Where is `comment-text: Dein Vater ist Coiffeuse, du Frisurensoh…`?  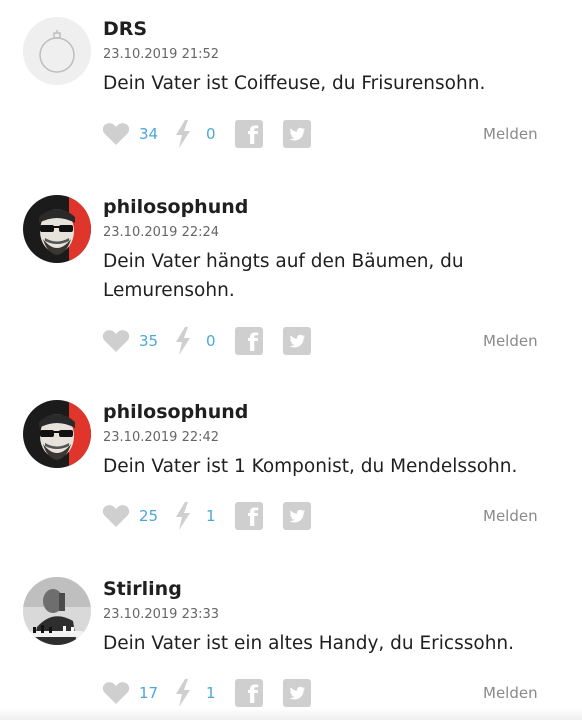 comment-text: Dein Vater ist Coiffeuse, du Frisurensoh… is located at coordinates (294, 83).